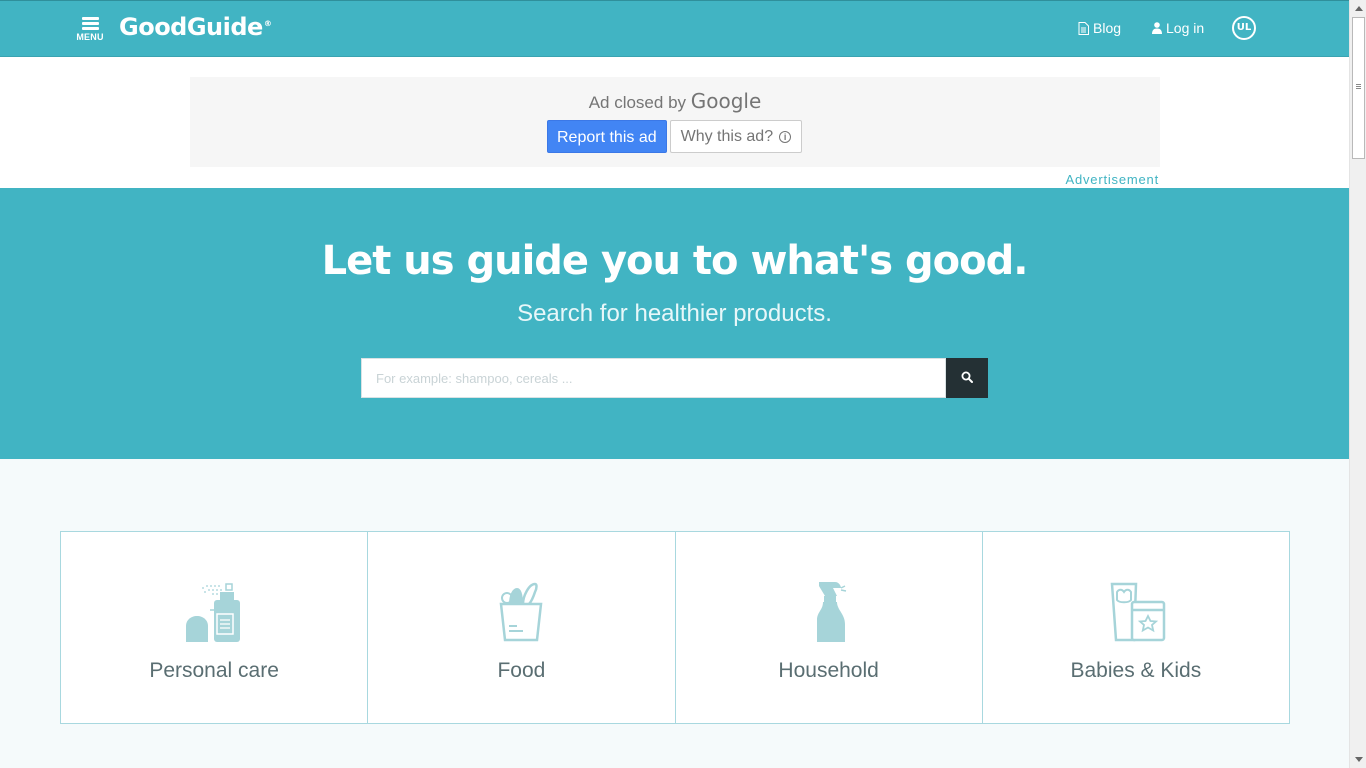 This screenshot has height=768, width=1366. What do you see at coordinates (1358, 759) in the screenshot?
I see `scroll-down-arrow-icon` at bounding box center [1358, 759].